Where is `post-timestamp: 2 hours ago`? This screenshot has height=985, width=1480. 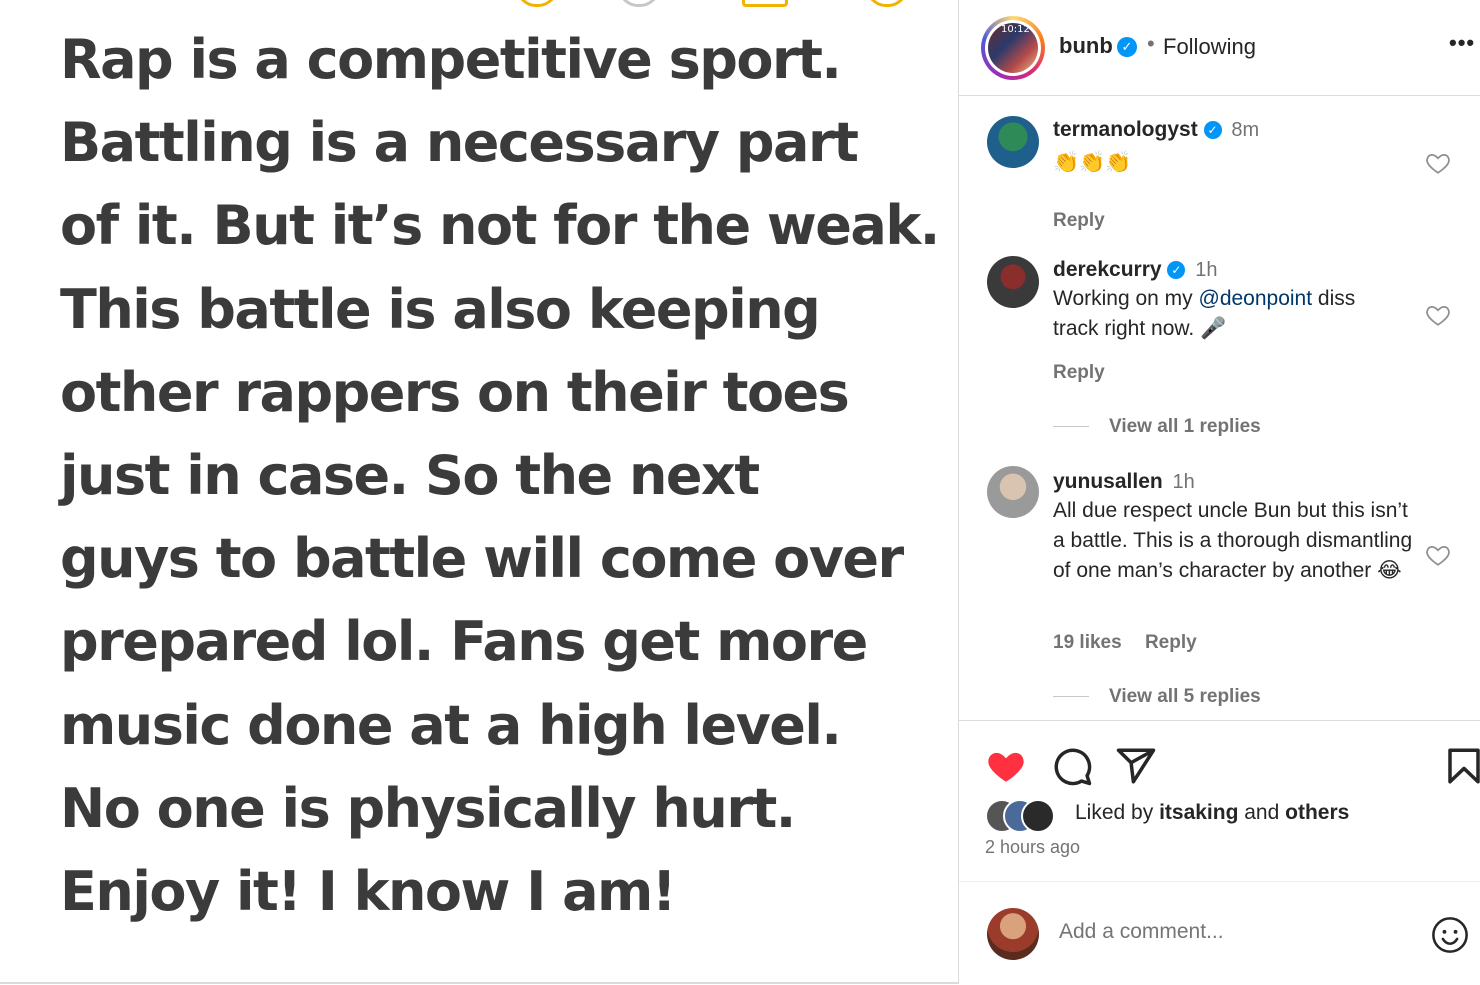 post-timestamp: 2 hours ago is located at coordinates (1032, 847).